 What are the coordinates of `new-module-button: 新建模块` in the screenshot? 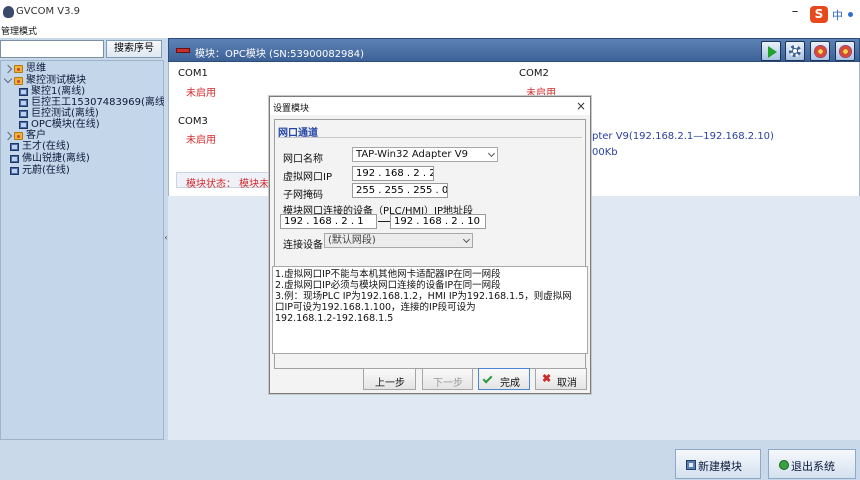 It's located at (718, 464).